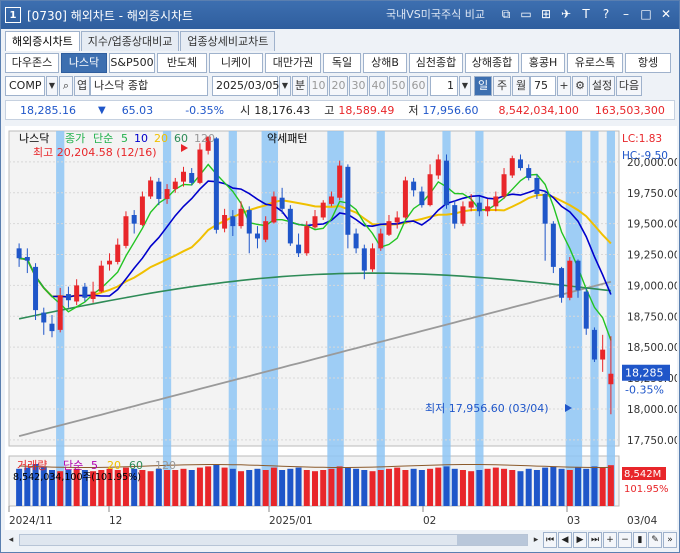 The height and width of the screenshot is (553, 680). Describe the element at coordinates (655, 540) in the screenshot. I see `tools-icon: ✎` at that location.